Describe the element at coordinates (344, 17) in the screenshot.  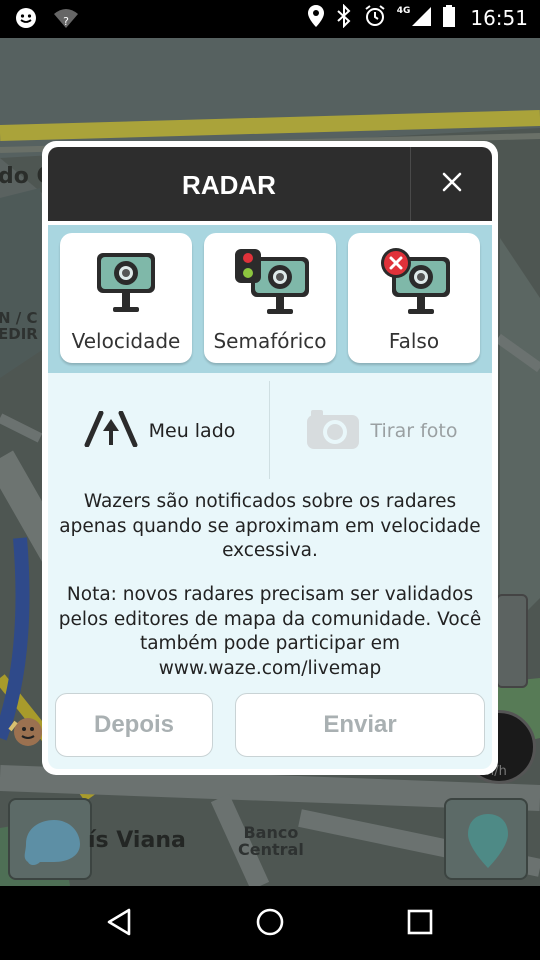
I see `bluetooth-icon` at that location.